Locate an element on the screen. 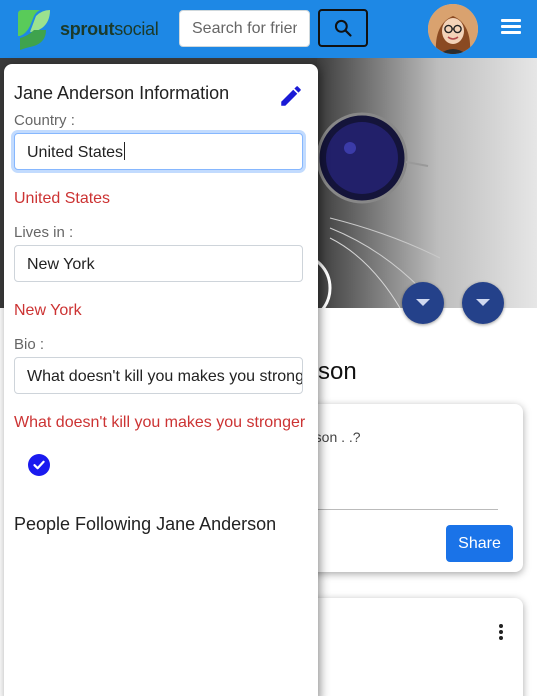  lives-in-label: Lives in : is located at coordinates (44, 232).